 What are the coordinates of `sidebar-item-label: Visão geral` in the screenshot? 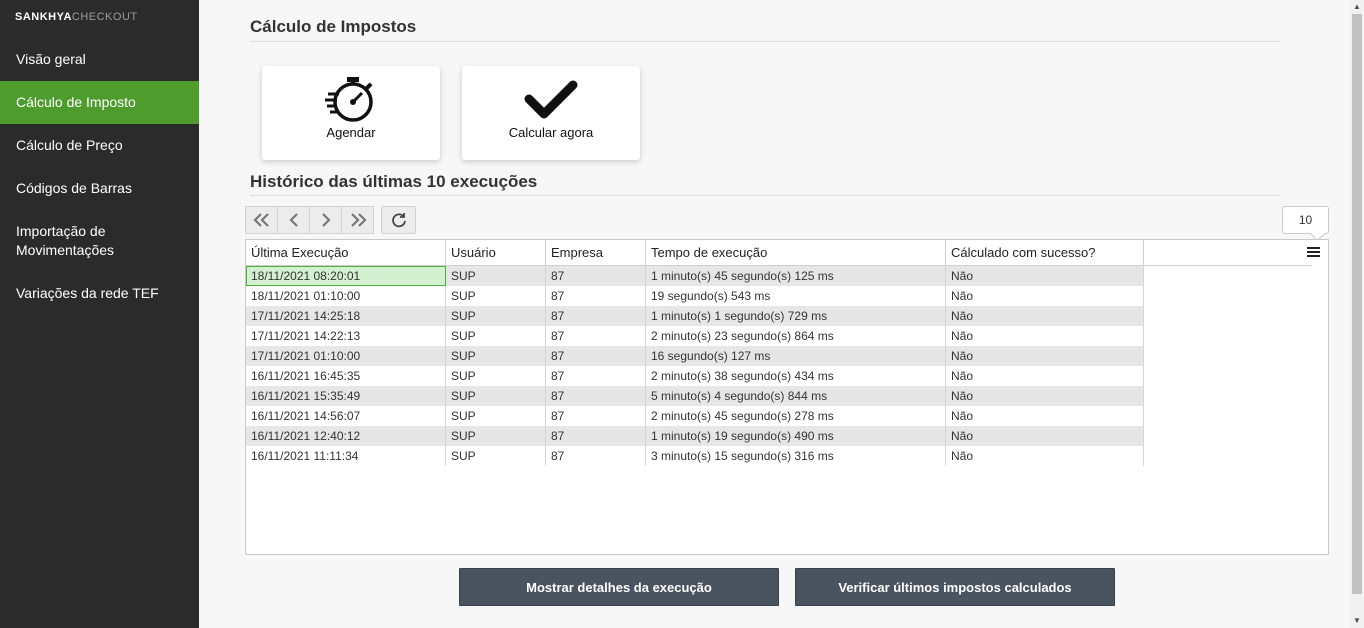 It's located at (51, 58).